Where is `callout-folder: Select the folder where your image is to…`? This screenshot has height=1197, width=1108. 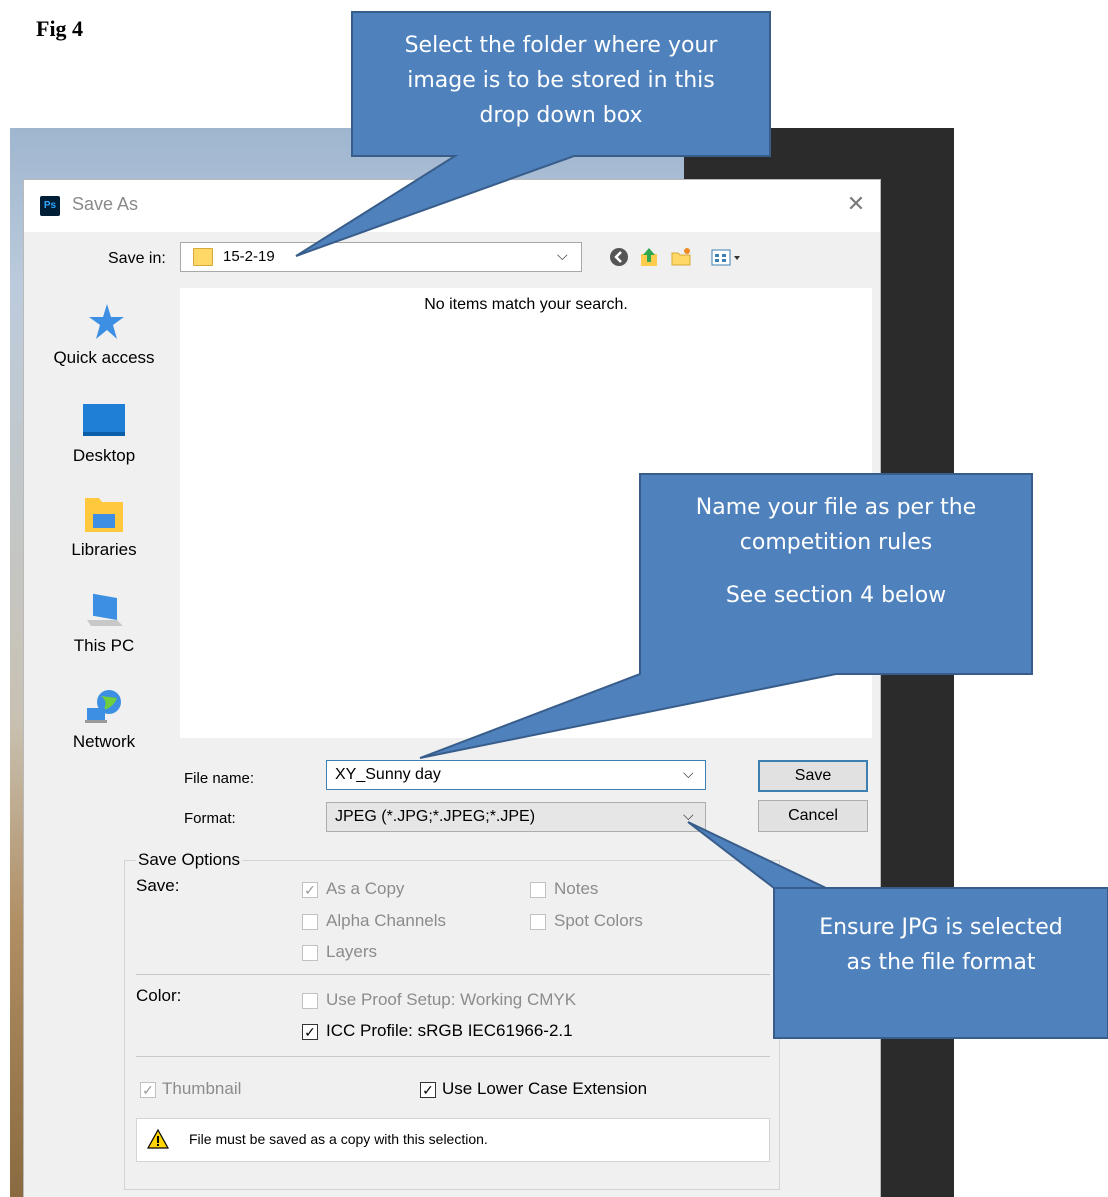
callout-folder: Select the folder where your image is to… is located at coordinates (561, 80).